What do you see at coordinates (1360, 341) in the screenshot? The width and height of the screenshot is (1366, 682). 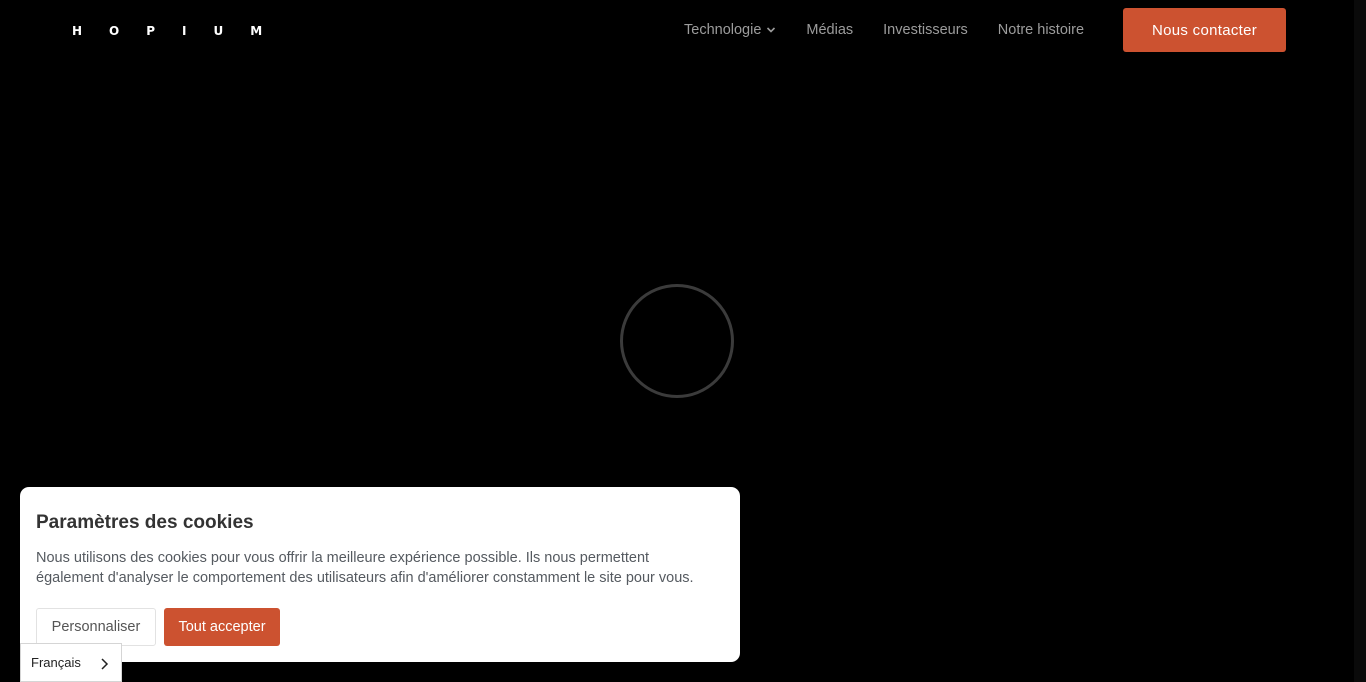 I see `page-scrollbar` at bounding box center [1360, 341].